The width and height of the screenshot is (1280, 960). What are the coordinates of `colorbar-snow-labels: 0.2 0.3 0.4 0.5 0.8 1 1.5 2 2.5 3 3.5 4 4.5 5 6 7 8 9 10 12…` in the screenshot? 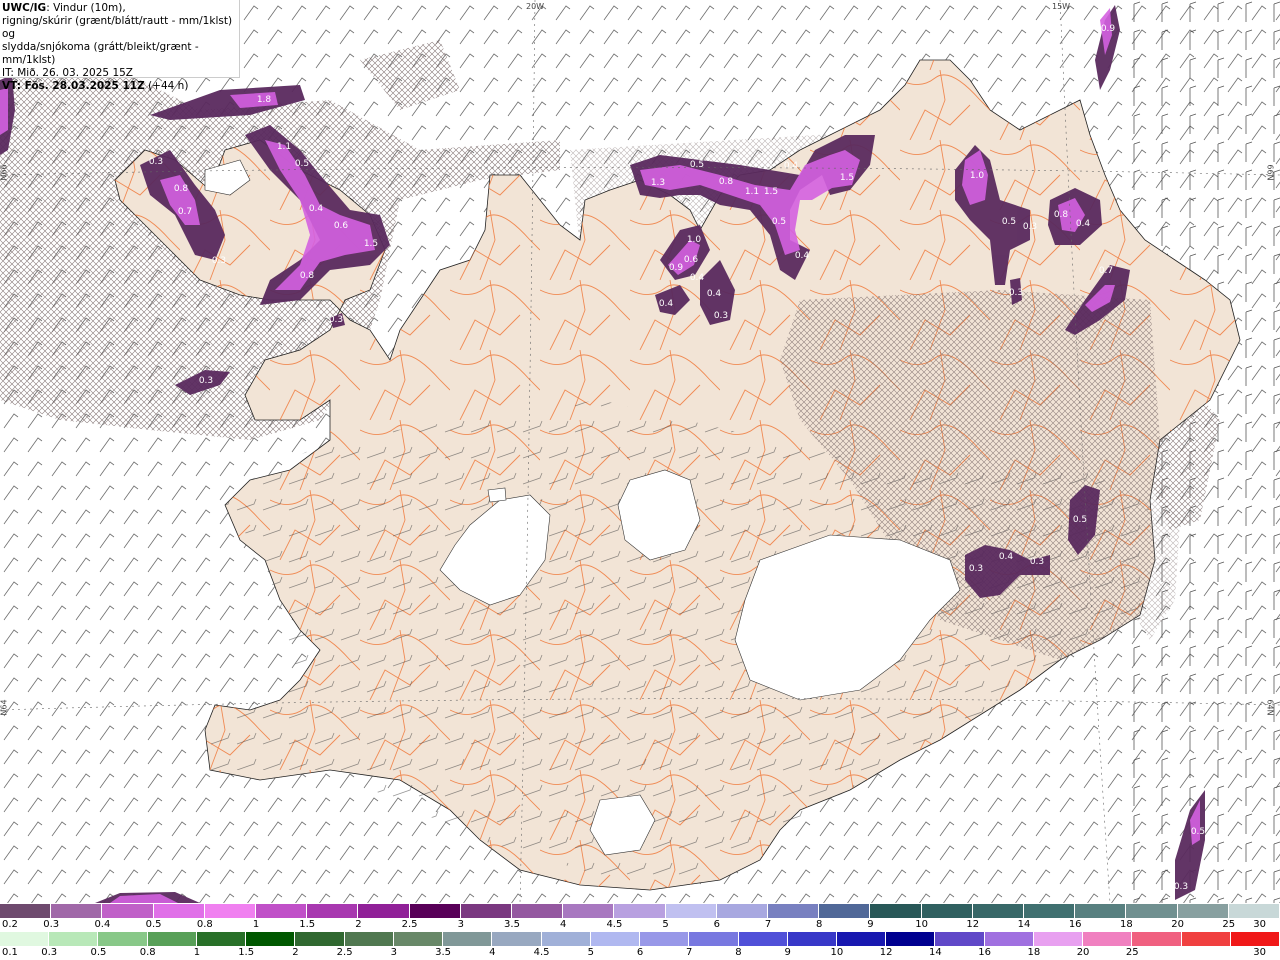 It's located at (640, 925).